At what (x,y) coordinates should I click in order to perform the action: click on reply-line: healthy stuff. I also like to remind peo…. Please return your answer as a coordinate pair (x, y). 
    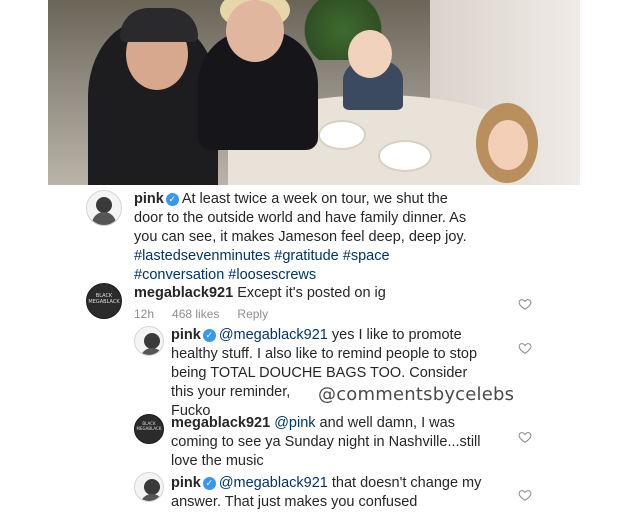
    Looking at the image, I should click on (324, 354).